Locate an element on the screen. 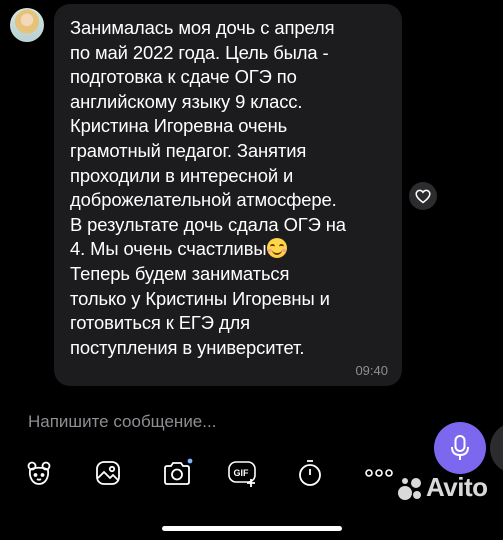  side-action-button is located at coordinates (496, 448).